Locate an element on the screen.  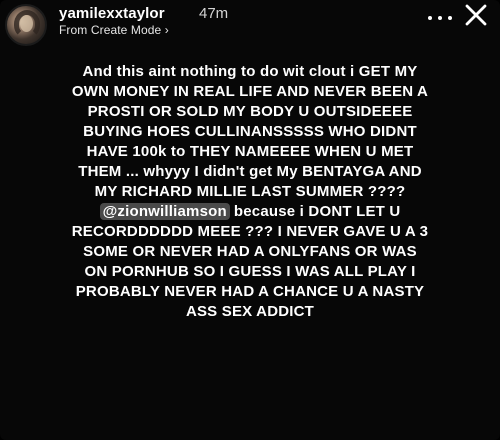
create-mode-link: From Create Mode › is located at coordinates (114, 30).